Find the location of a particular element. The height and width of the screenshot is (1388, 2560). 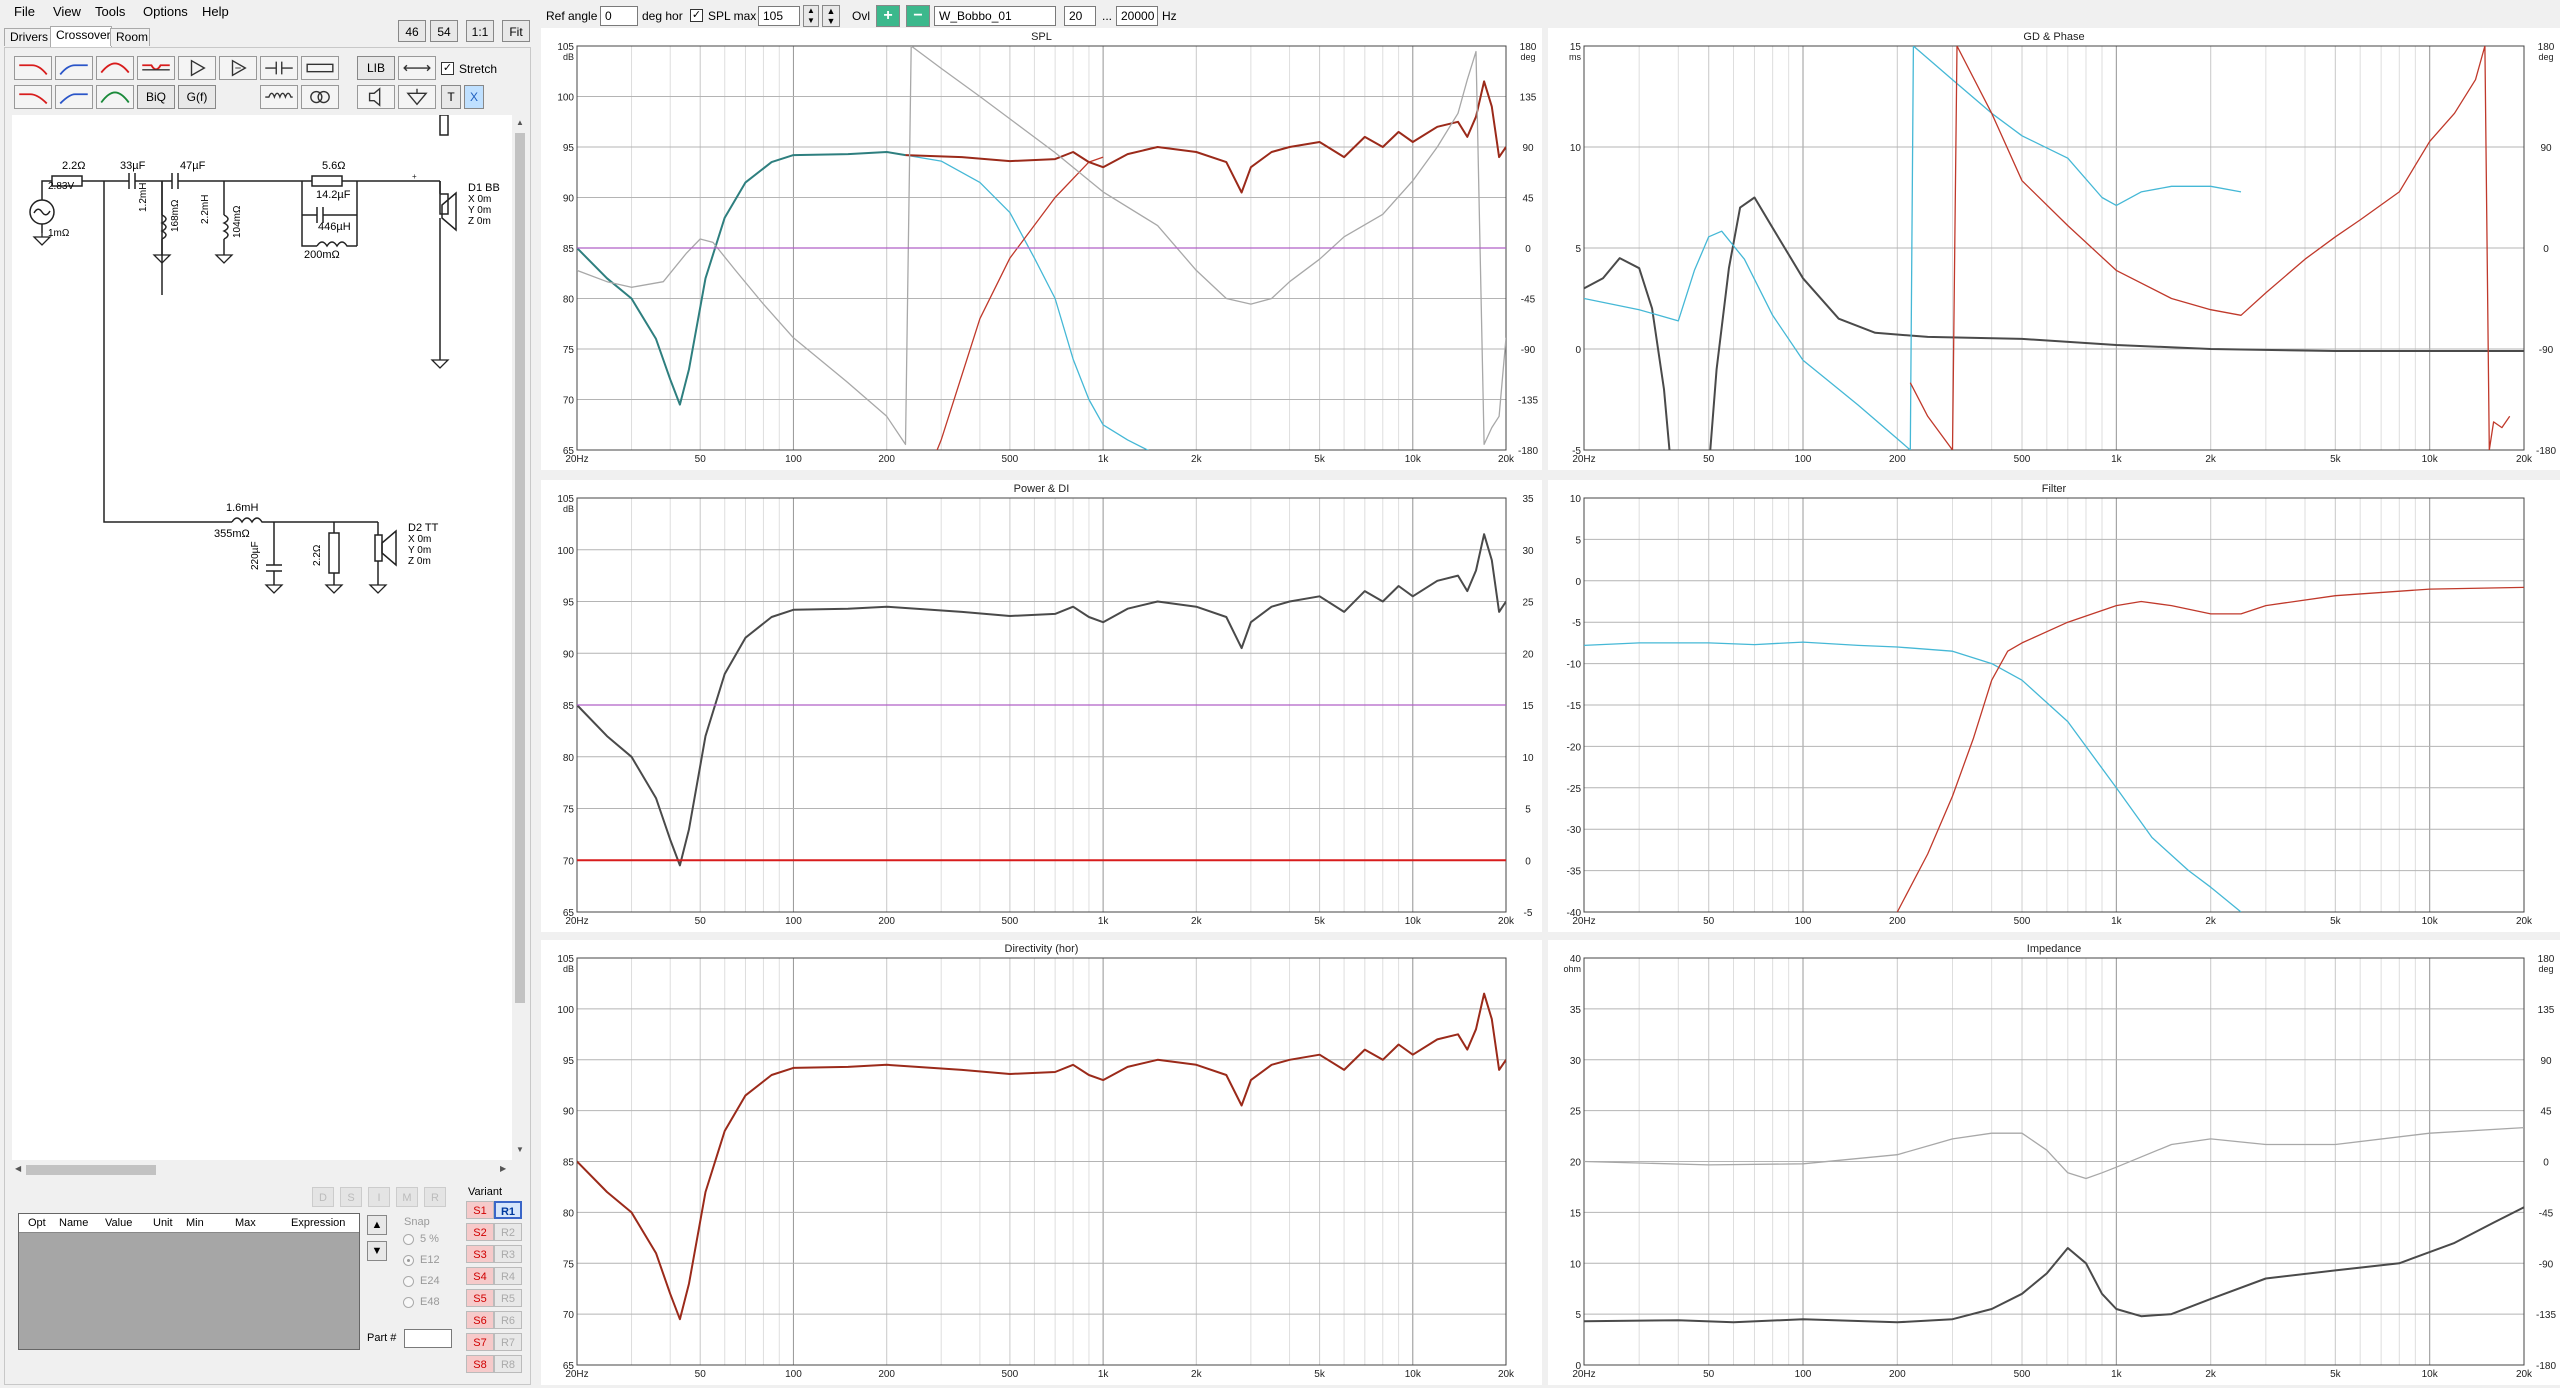

freq-min-input: 20 is located at coordinates (1080, 16).